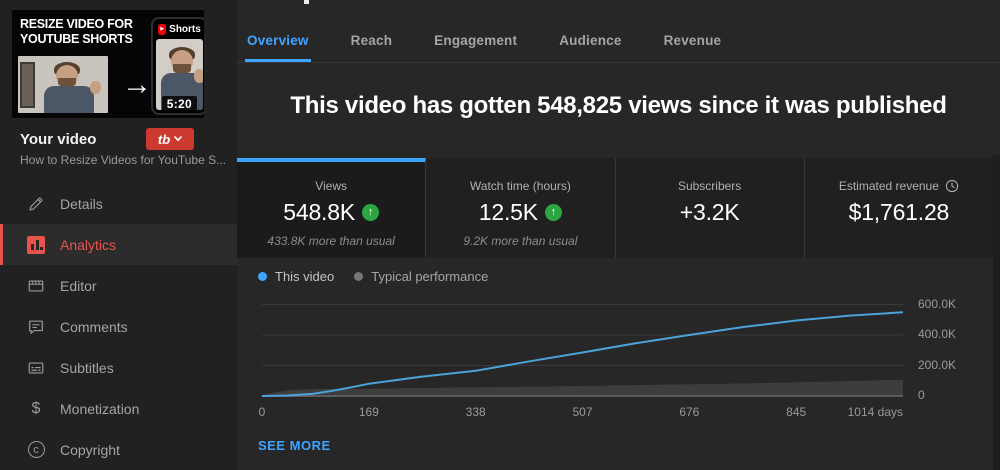  I want to click on copyright-icon: c, so click(36, 450).